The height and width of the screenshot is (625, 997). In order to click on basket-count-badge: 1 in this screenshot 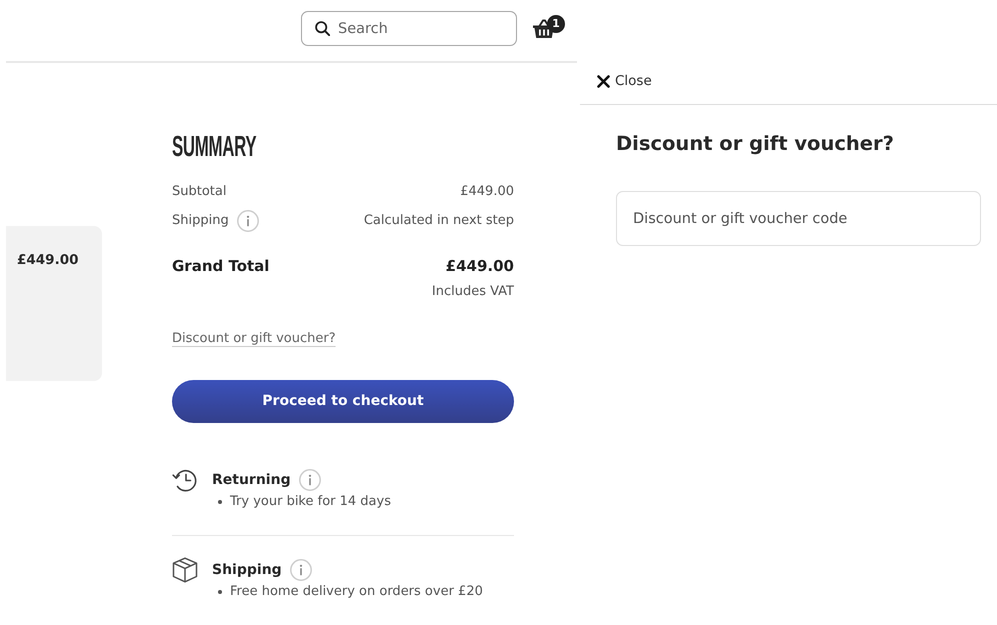, I will do `click(556, 24)`.